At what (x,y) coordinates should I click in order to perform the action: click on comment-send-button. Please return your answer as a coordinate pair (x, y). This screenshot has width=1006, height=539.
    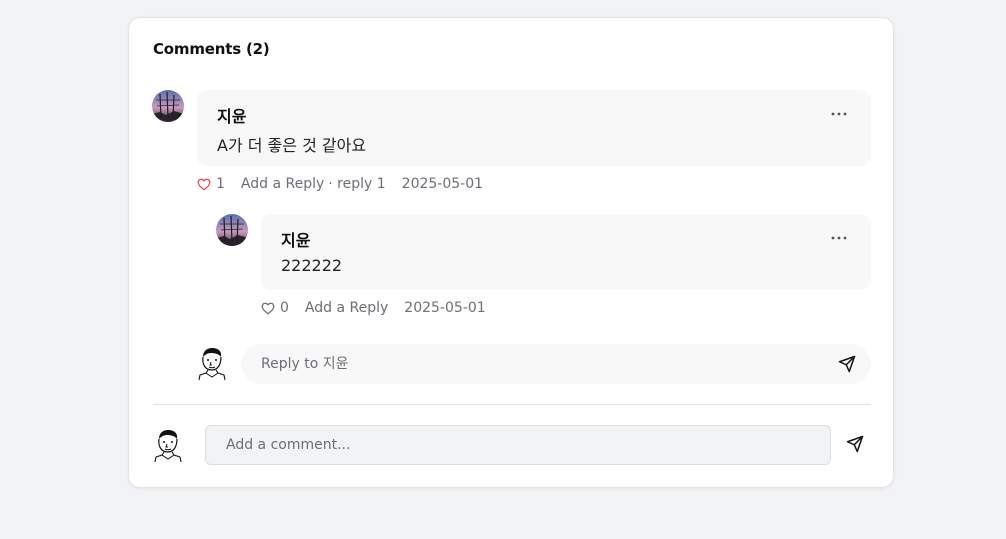
    Looking at the image, I should click on (855, 444).